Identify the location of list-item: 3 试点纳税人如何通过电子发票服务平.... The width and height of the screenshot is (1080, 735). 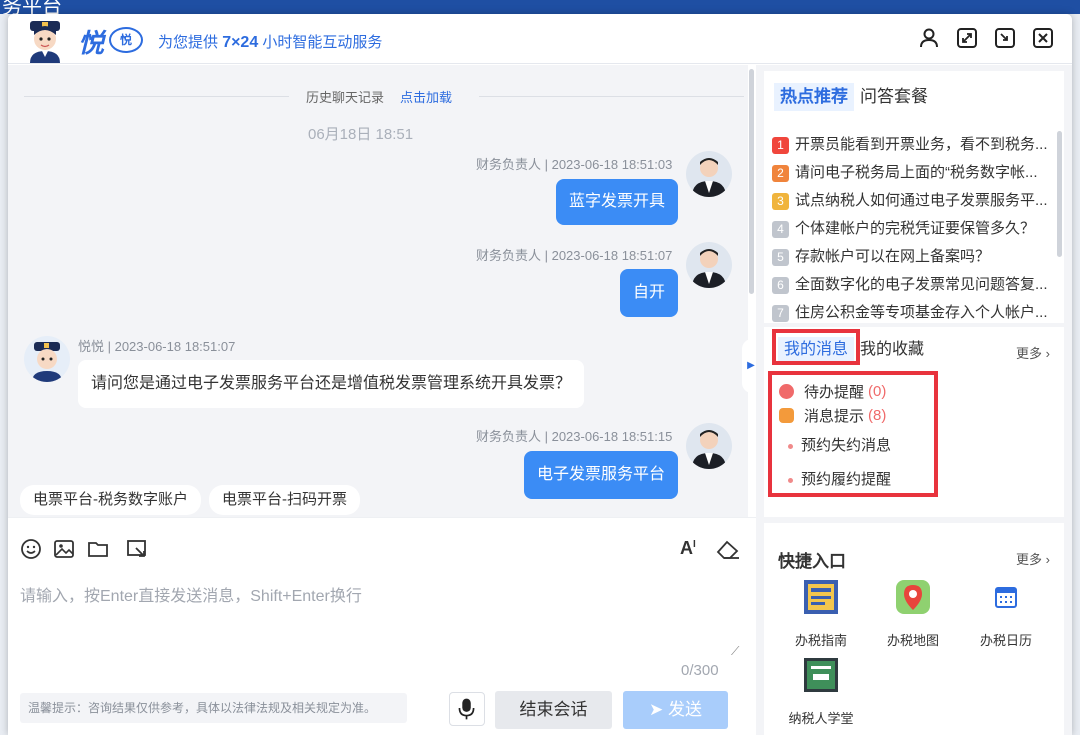
(912, 201).